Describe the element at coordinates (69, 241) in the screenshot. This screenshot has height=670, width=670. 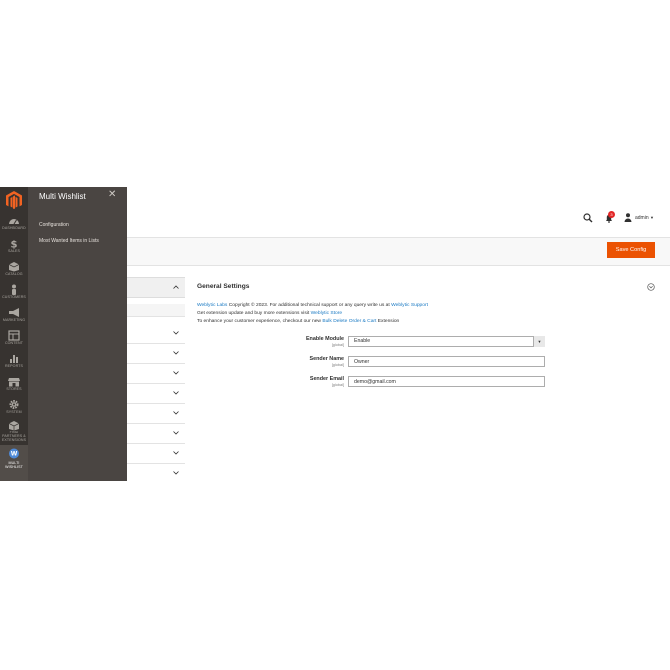
I see `submenu-link-most-wanted: Most Wanted Items in Lists` at that location.